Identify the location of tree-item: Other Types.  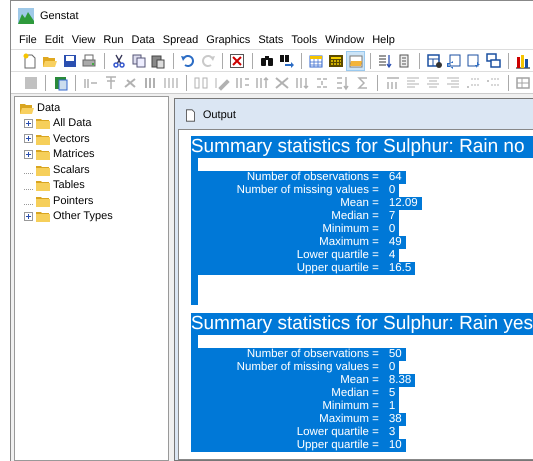
(83, 216).